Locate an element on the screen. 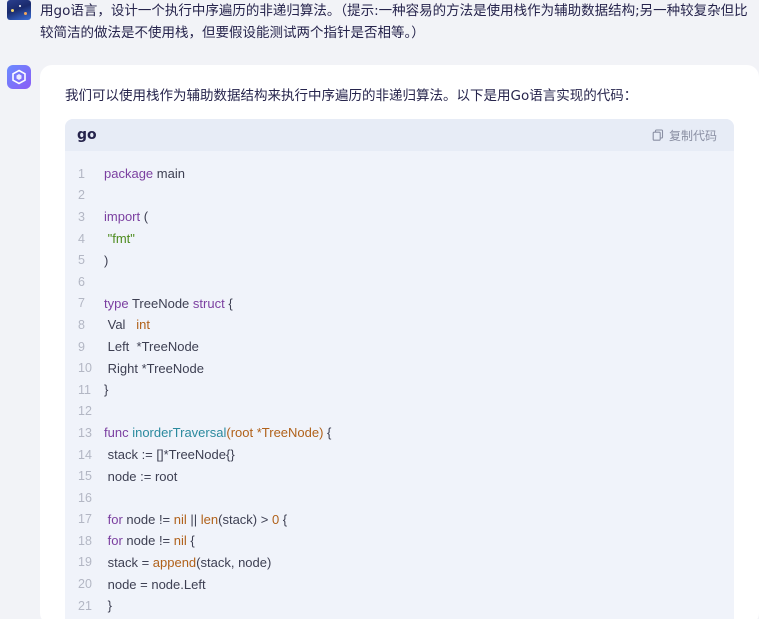 The image size is (759, 619). code-token: nil is located at coordinates (180, 519).